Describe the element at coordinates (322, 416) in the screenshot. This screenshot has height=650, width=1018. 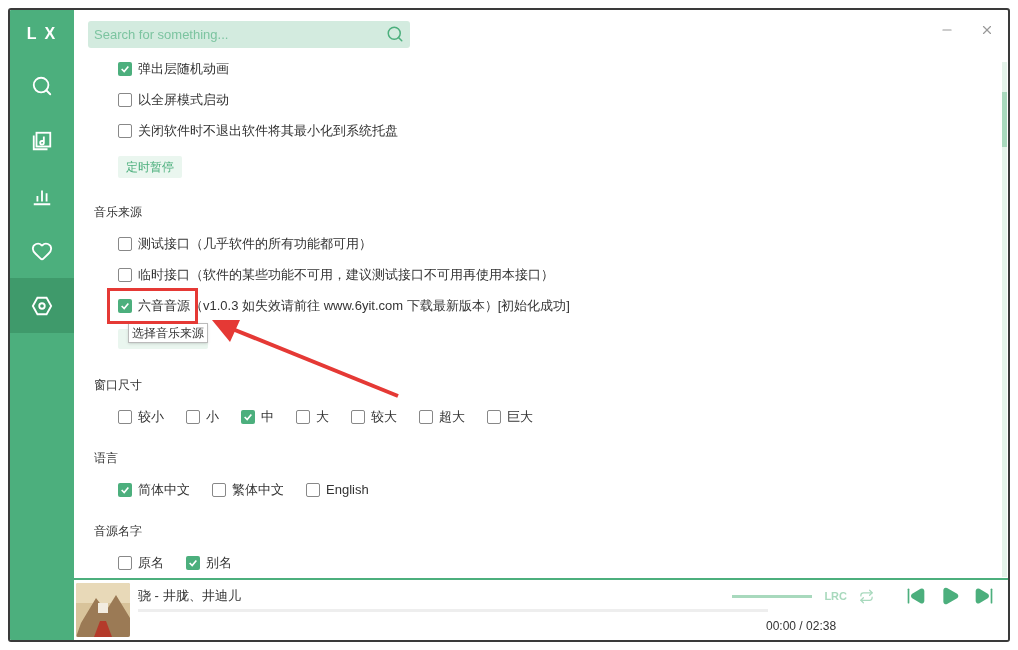
I see `option-label: 大` at that location.